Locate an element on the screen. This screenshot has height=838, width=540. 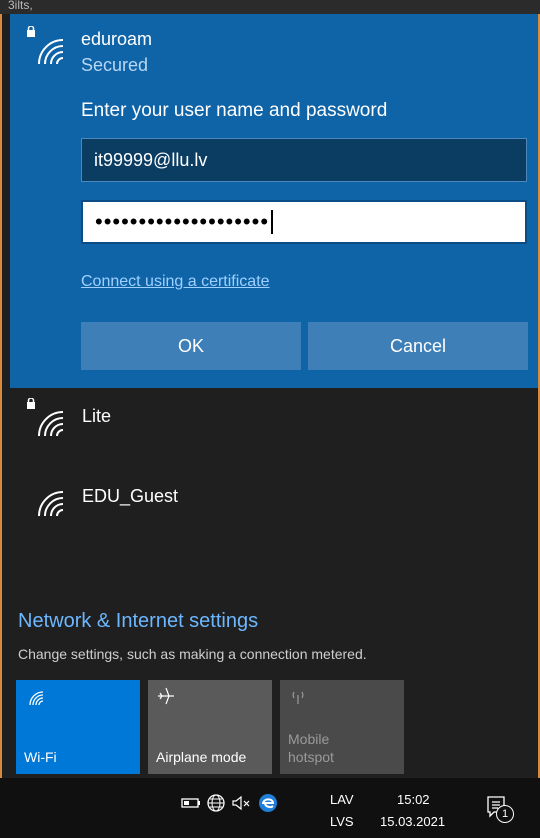
network-label: EDU_Guest is located at coordinates (130, 496).